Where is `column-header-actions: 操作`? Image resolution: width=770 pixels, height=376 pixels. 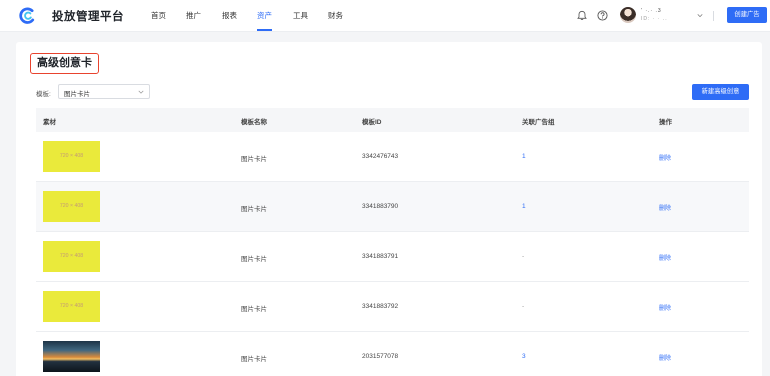 column-header-actions: 操作 is located at coordinates (665, 122).